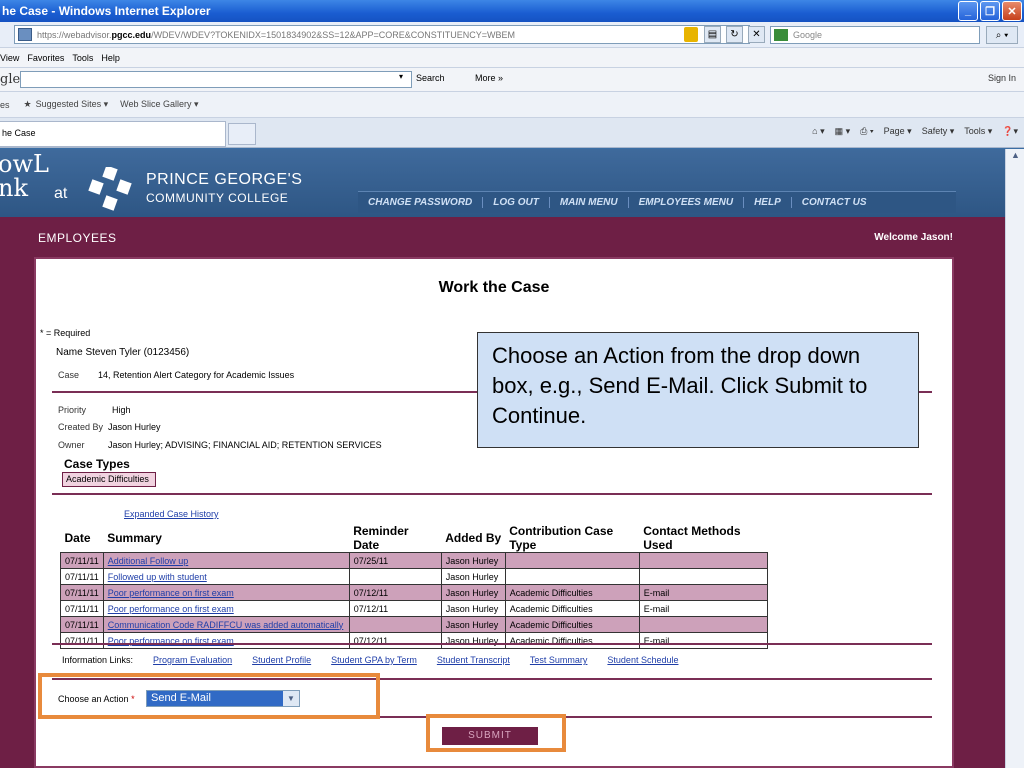 The image size is (1024, 768). I want to click on link-test-summary: Test Summary, so click(559, 660).